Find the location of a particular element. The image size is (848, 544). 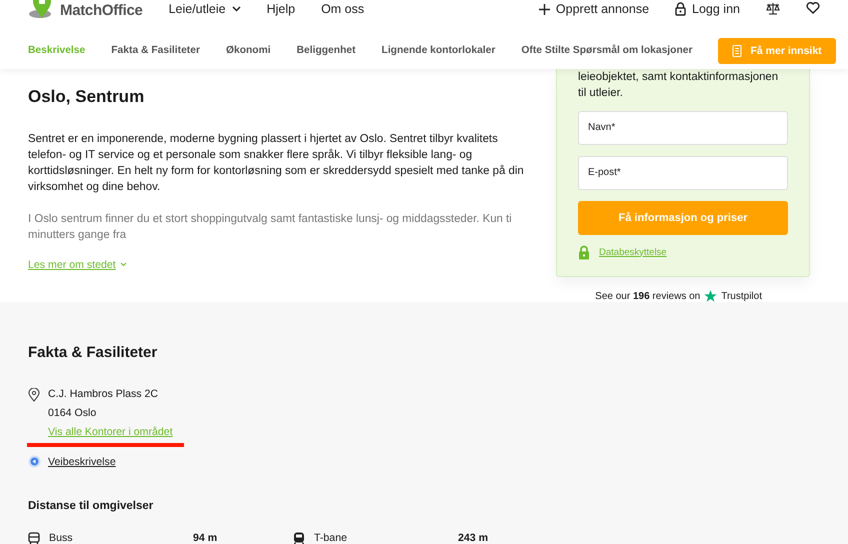

bus-icon is located at coordinates (34, 538).